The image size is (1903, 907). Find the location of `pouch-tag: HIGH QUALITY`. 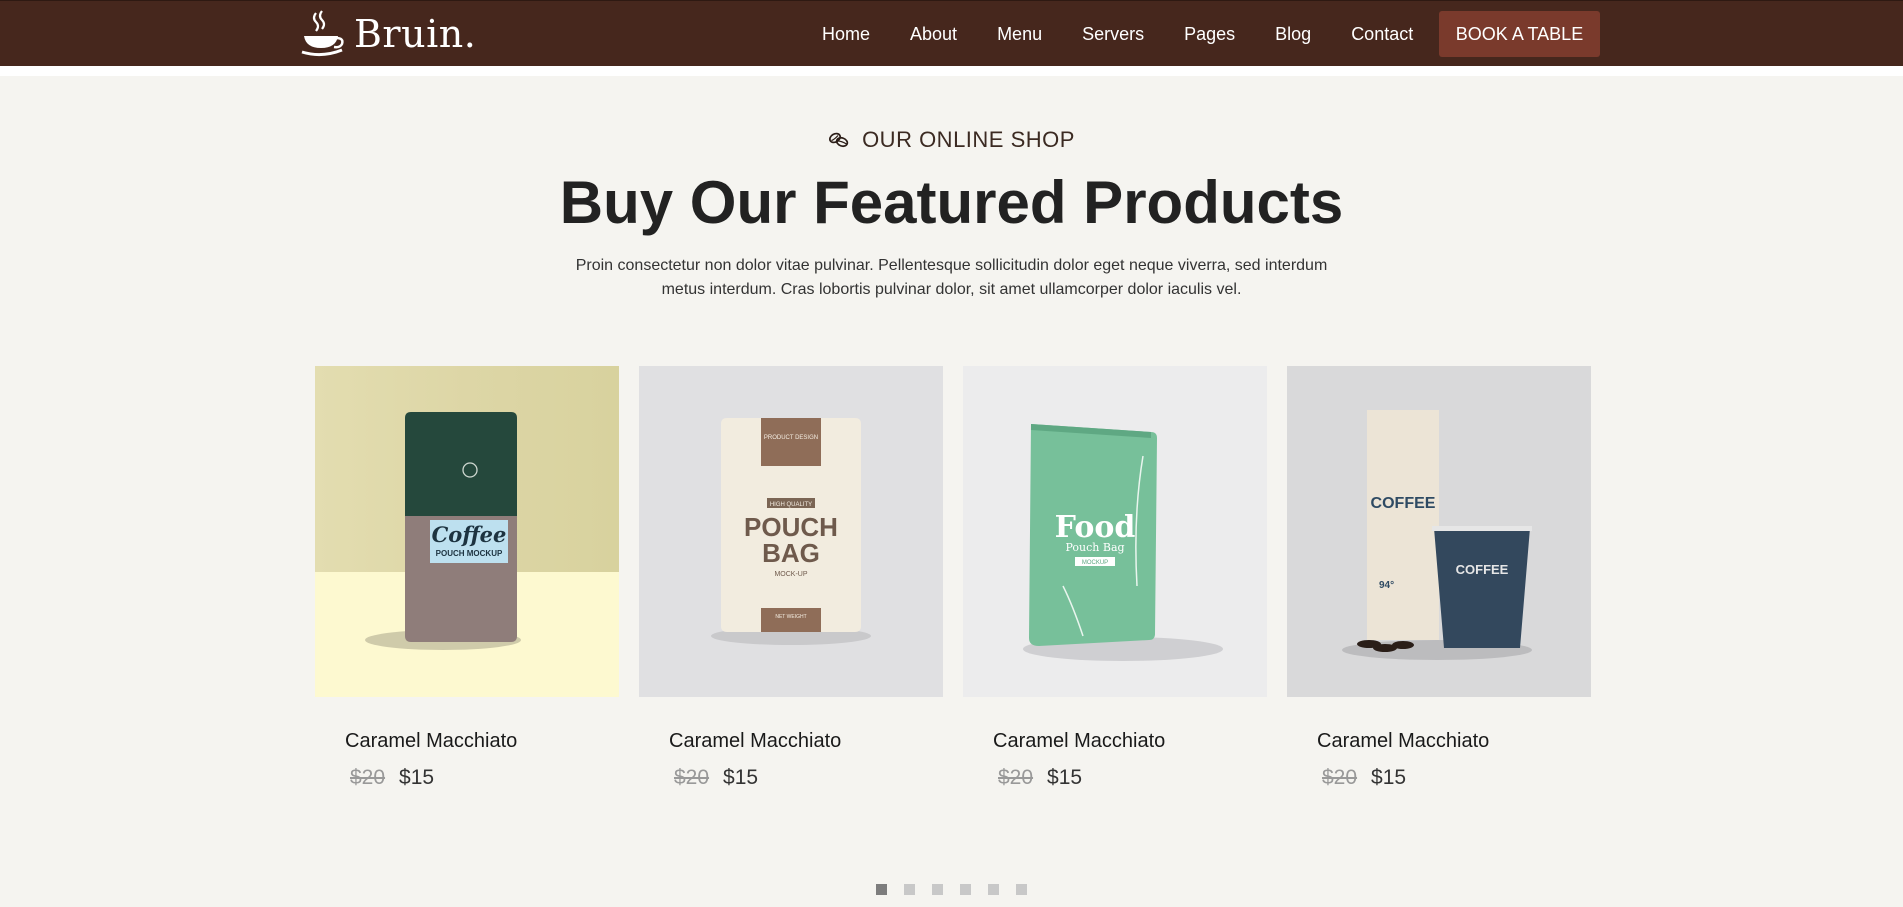

pouch-tag: HIGH QUALITY is located at coordinates (791, 505).